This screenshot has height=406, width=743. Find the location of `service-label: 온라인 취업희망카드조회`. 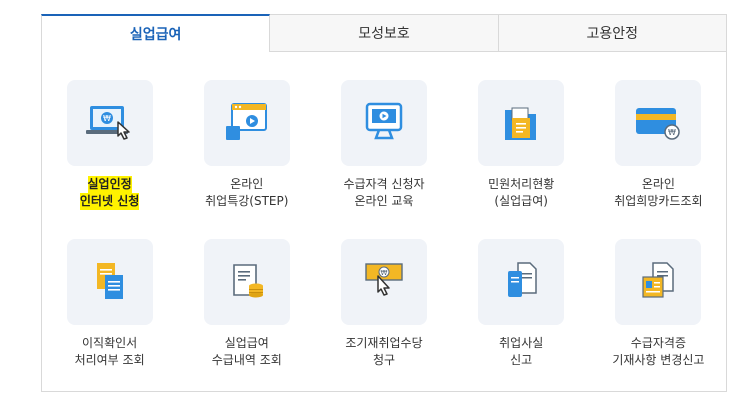

service-label: 온라인 취업희망카드조회 is located at coordinates (658, 192).